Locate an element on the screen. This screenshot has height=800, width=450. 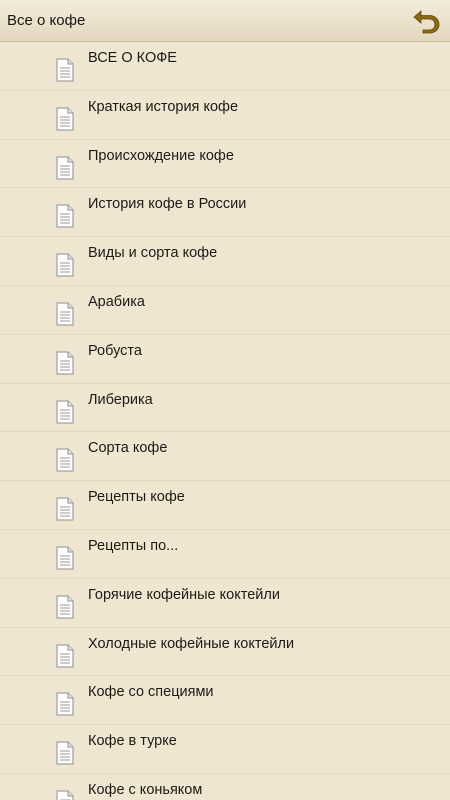
list-item: ВСЕ О КОФЕ is located at coordinates (225, 66).